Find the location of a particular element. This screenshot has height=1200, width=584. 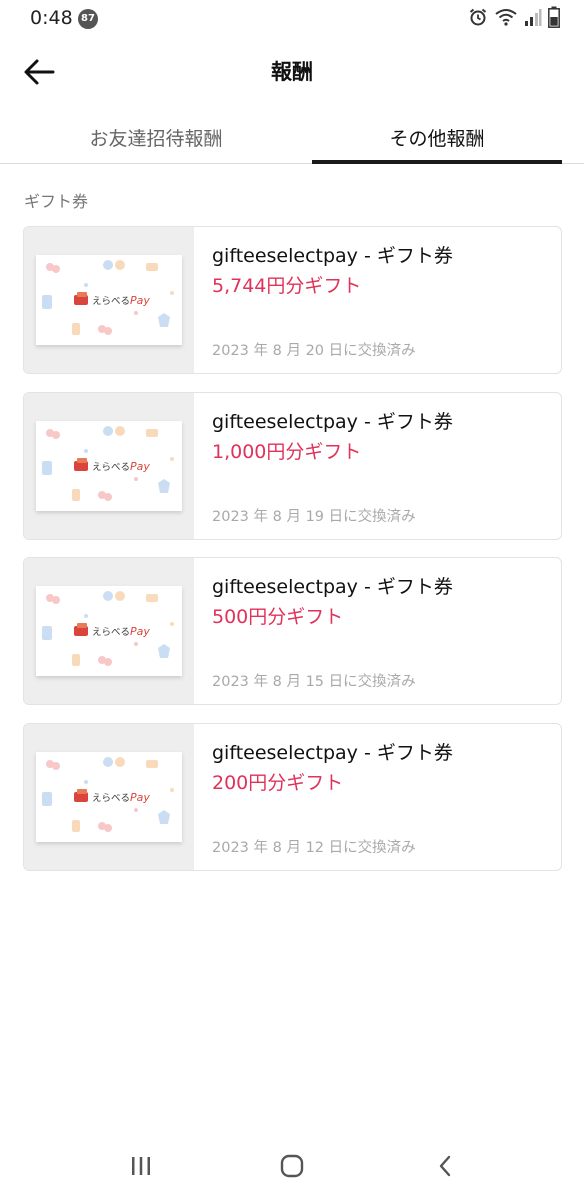

page-title: 報酬 is located at coordinates (292, 72).